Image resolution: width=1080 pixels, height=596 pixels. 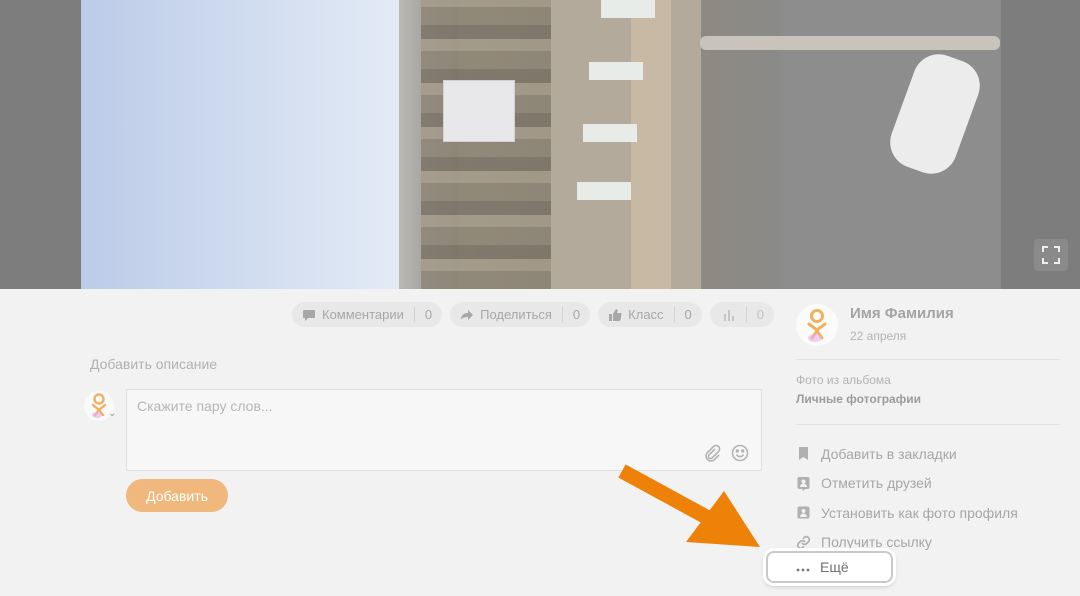 What do you see at coordinates (889, 453) in the screenshot?
I see `menu-item-label: Добавить в закладки` at bounding box center [889, 453].